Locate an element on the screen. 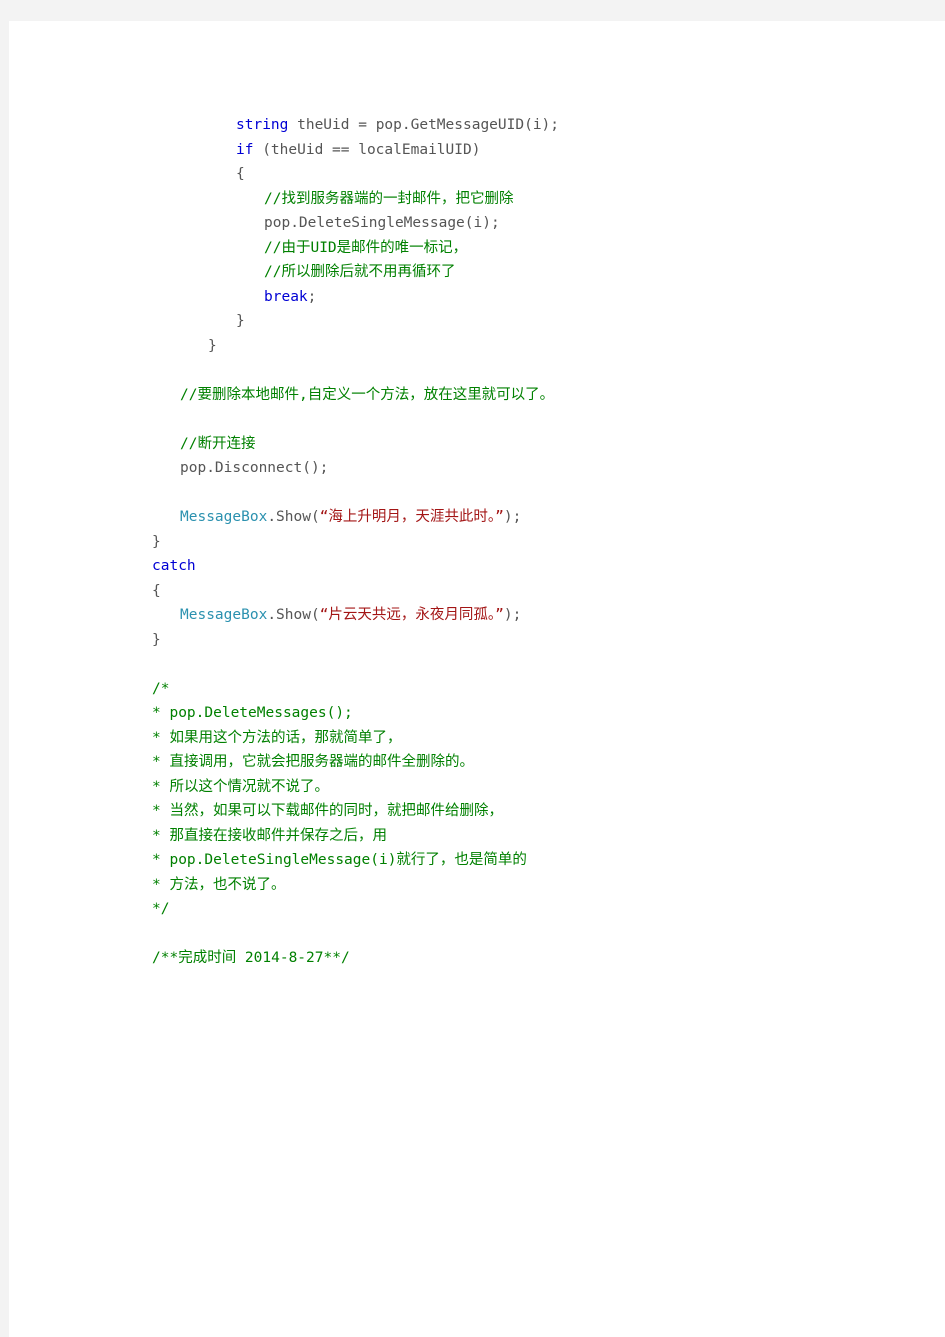 Image resolution: width=945 pixels, height=1337 pixels. code-token-pln: pop.Disconnect(); is located at coordinates (254, 468).